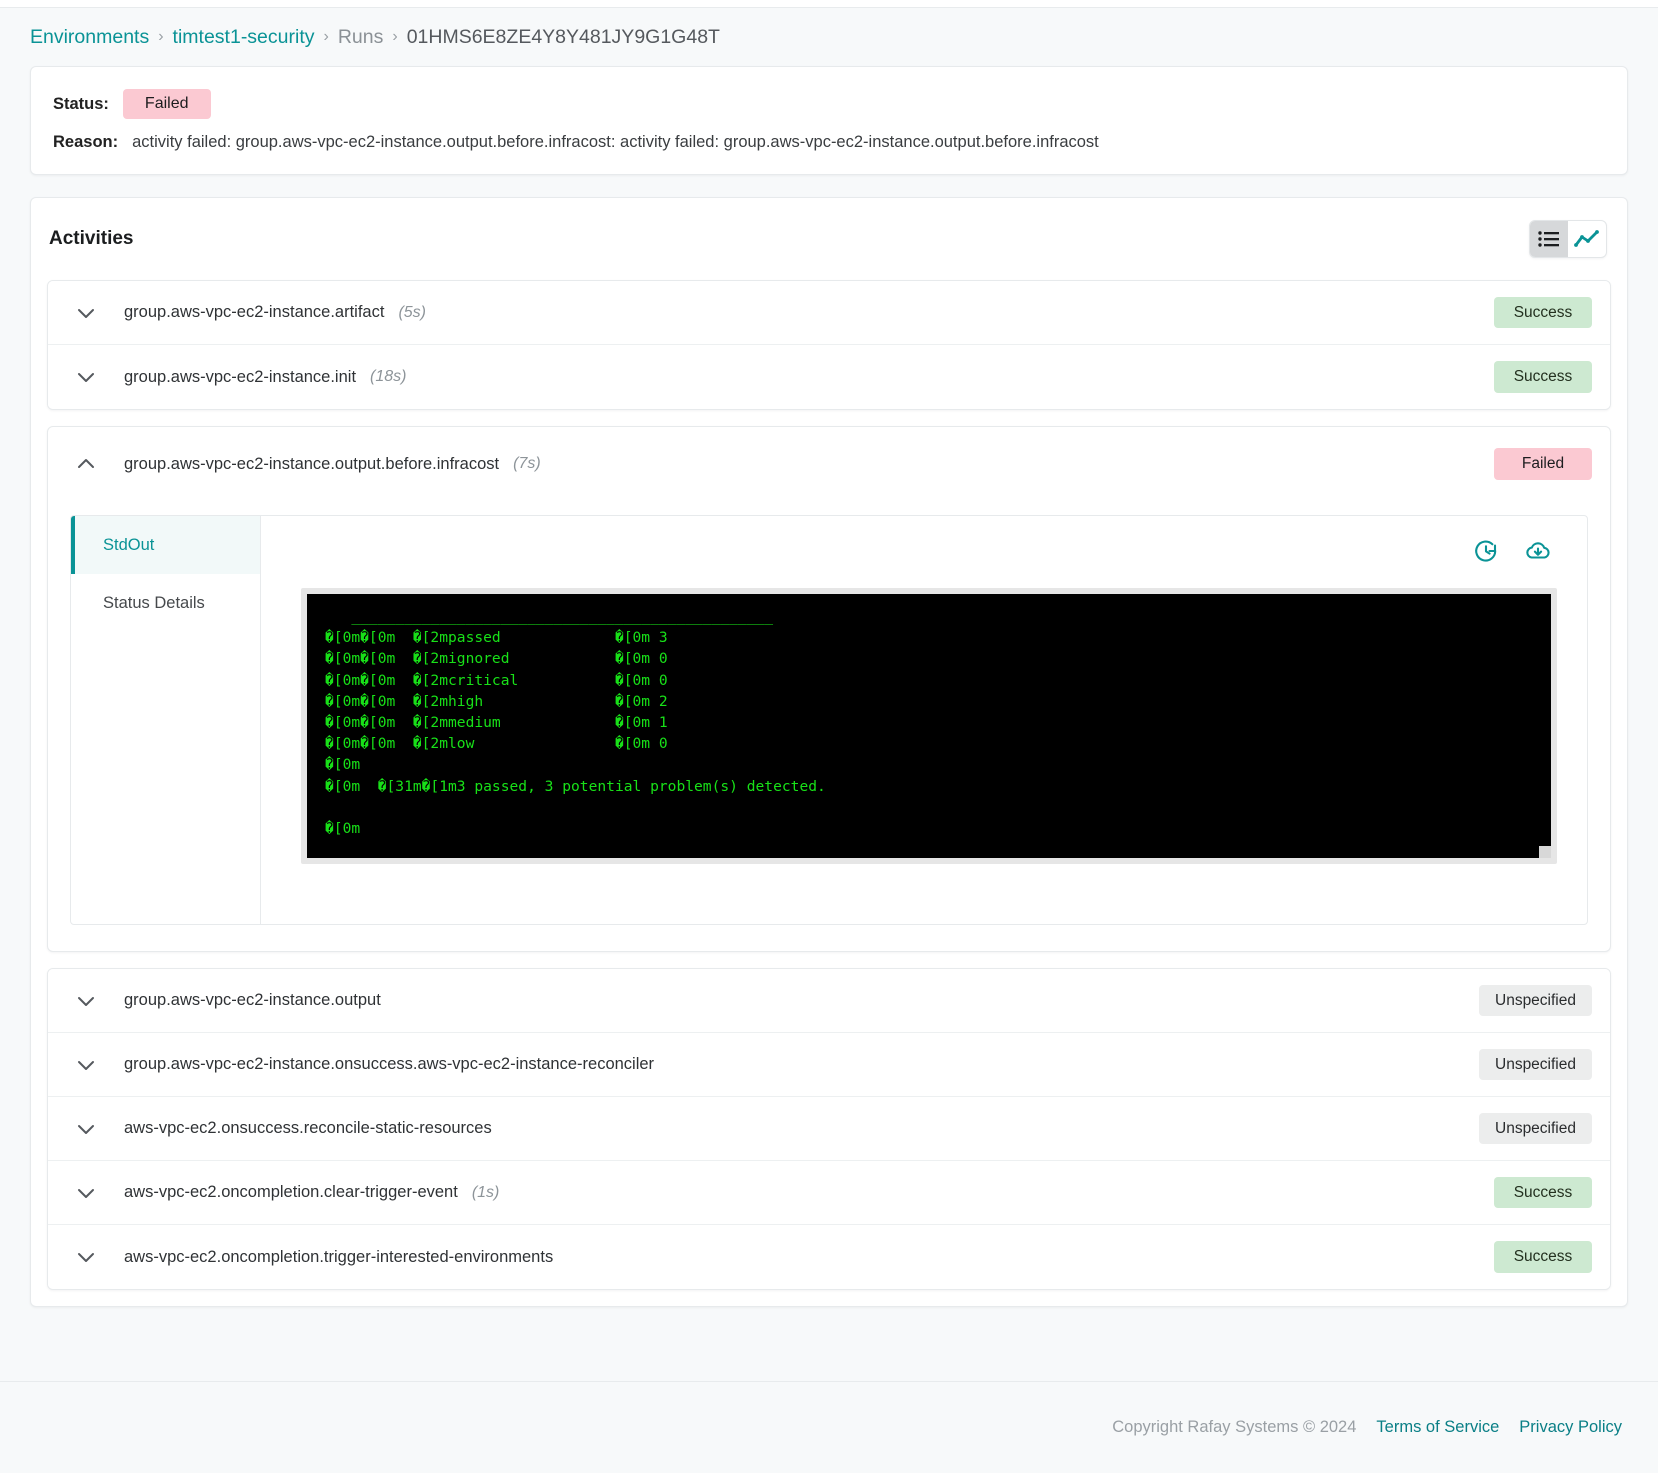 This screenshot has width=1658, height=1473. I want to click on breadcrumb-item-environments: Environments, so click(89, 37).